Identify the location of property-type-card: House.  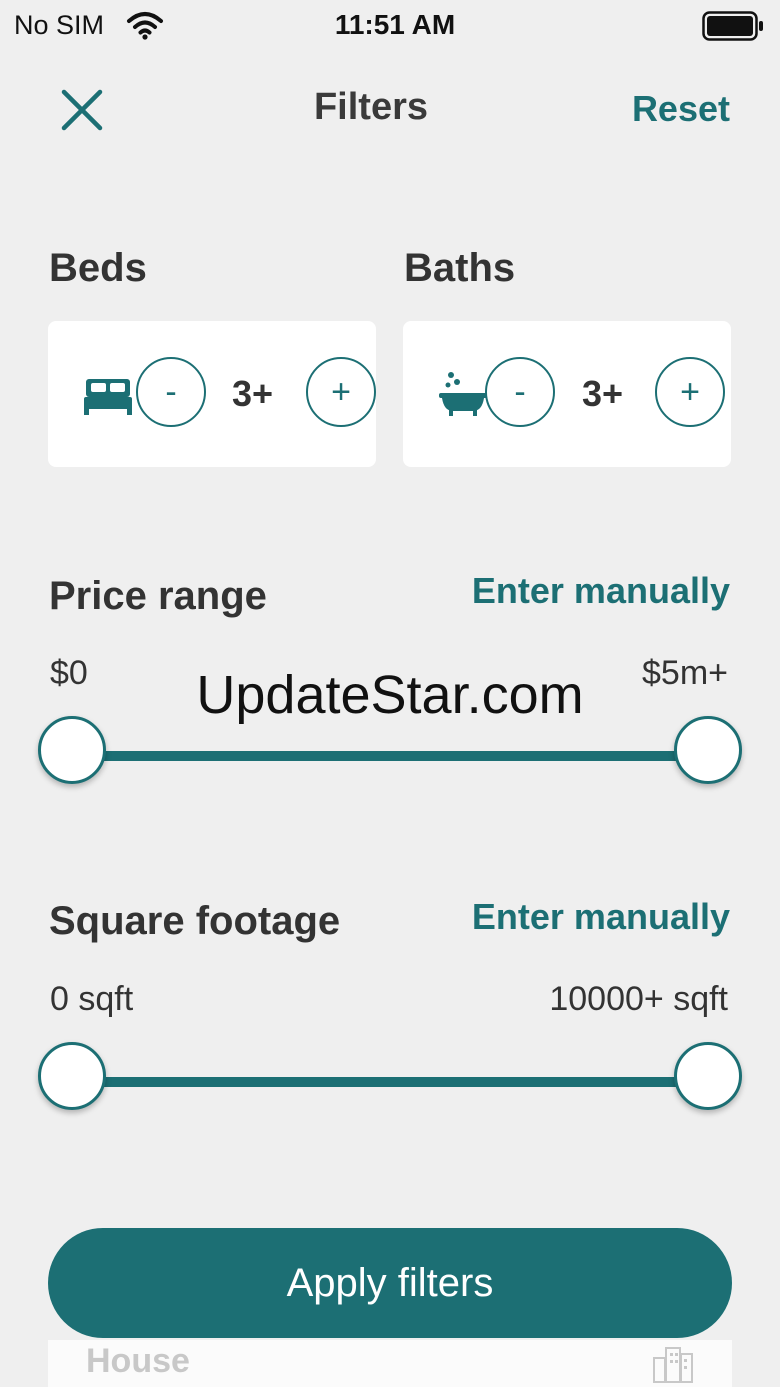
(390, 1363).